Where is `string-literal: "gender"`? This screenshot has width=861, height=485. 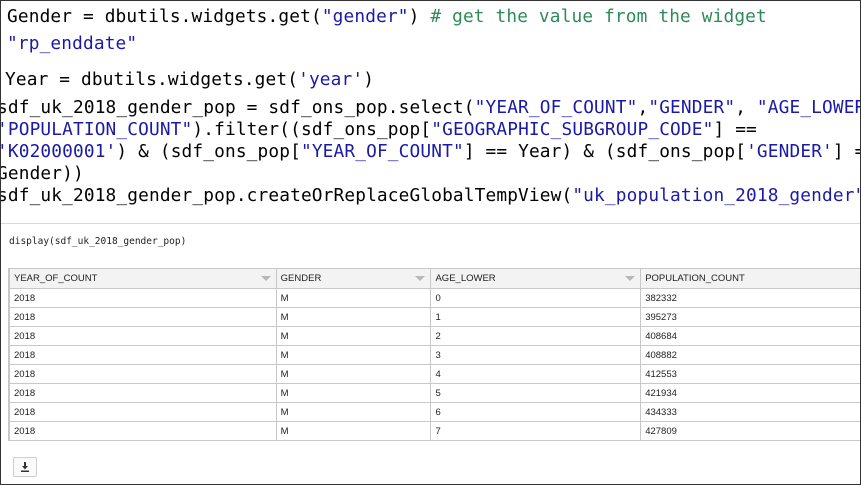 string-literal: "gender" is located at coordinates (365, 16).